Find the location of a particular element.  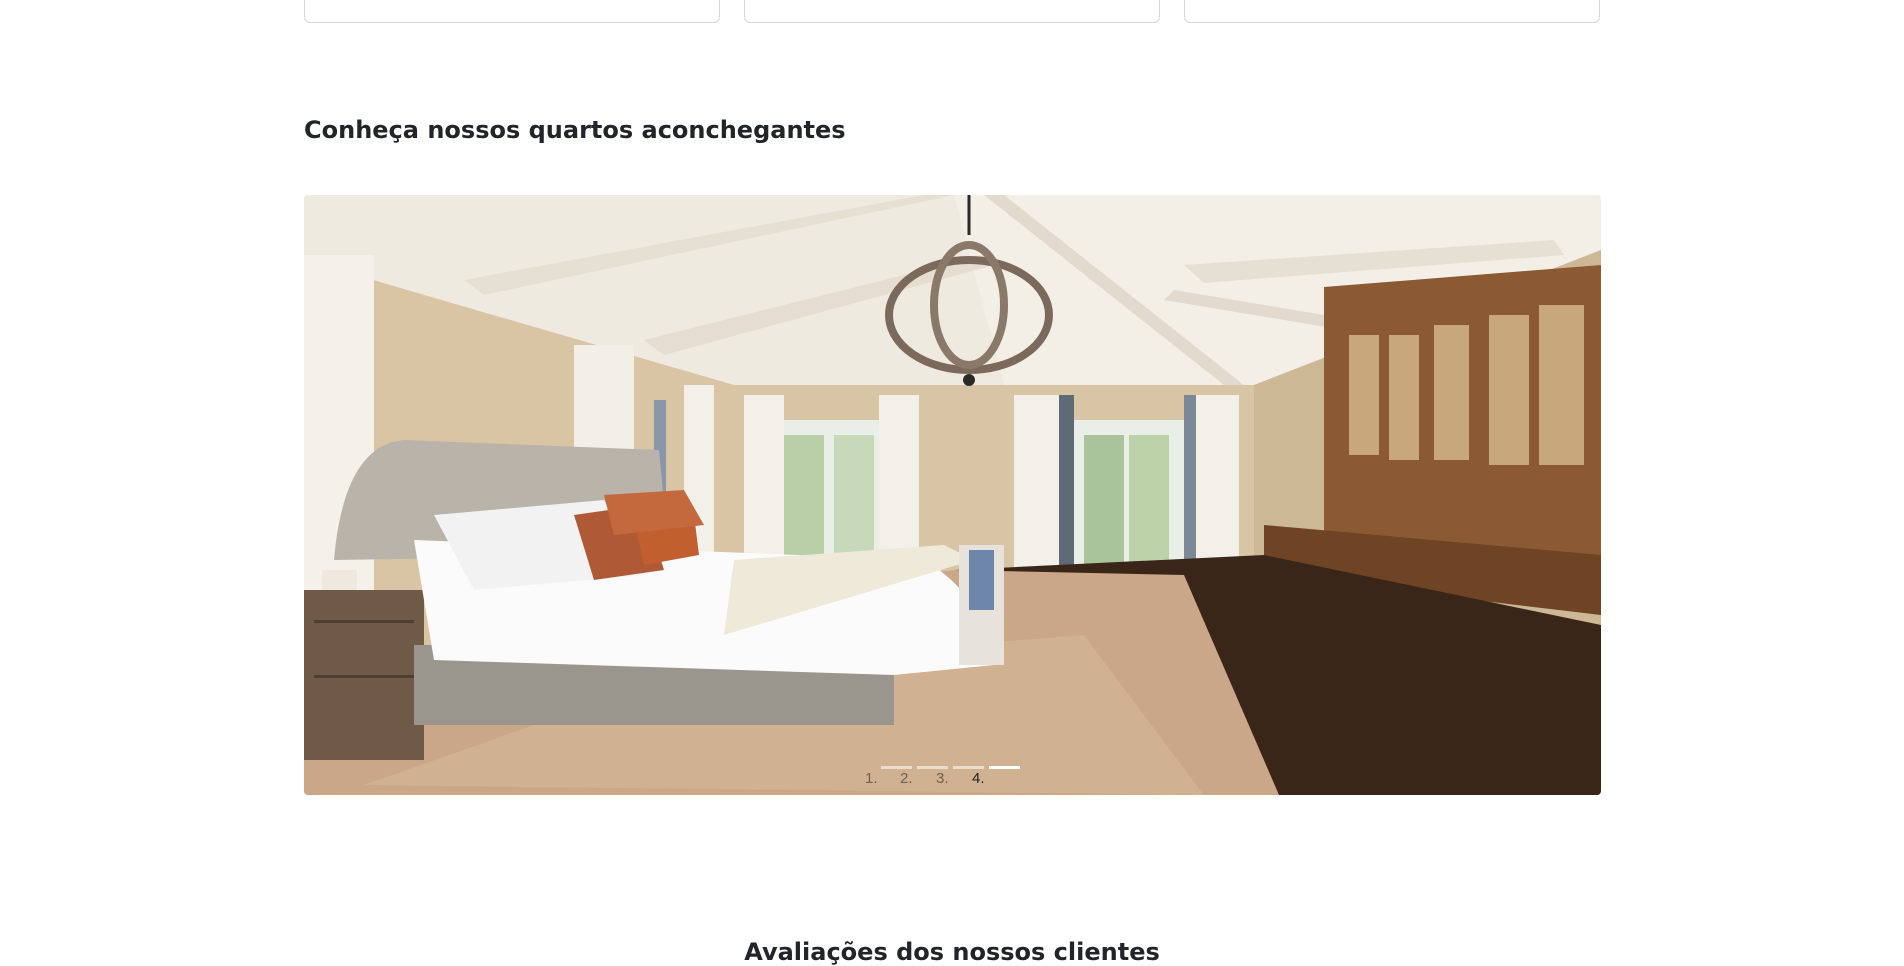

carousel-label-1: 1. is located at coordinates (871, 778).